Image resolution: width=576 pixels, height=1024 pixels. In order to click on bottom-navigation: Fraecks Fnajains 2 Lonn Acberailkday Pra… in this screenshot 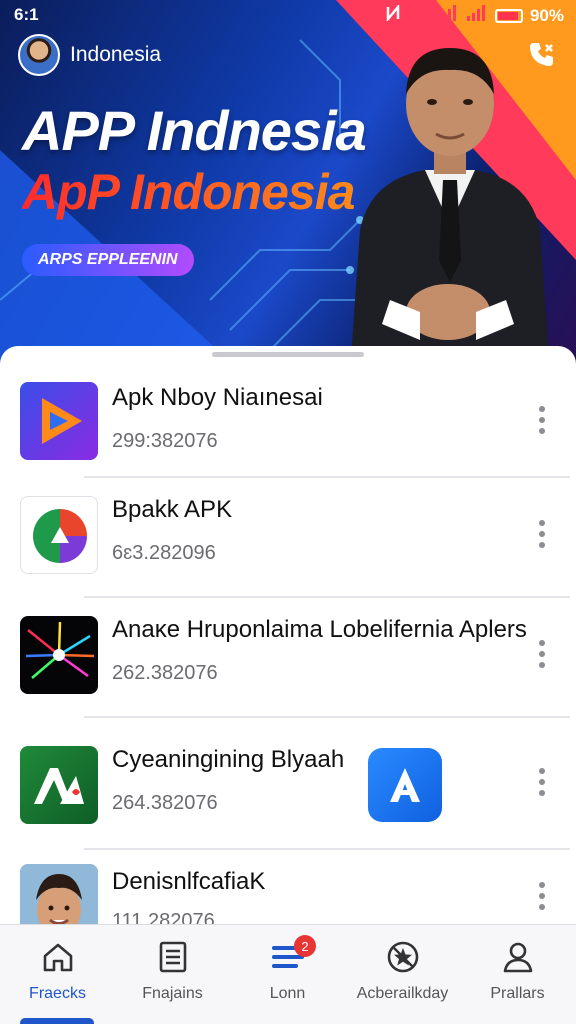, I will do `click(288, 974)`.